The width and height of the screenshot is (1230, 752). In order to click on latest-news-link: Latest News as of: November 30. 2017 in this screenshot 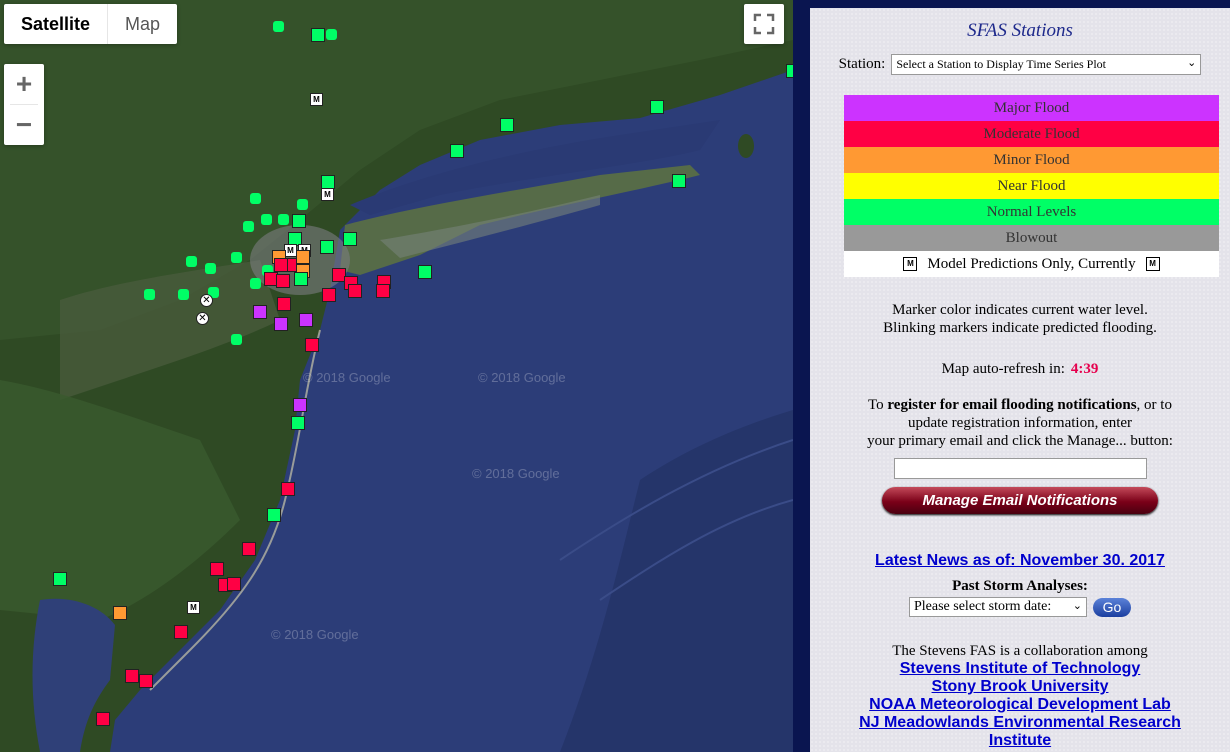, I will do `click(1020, 561)`.